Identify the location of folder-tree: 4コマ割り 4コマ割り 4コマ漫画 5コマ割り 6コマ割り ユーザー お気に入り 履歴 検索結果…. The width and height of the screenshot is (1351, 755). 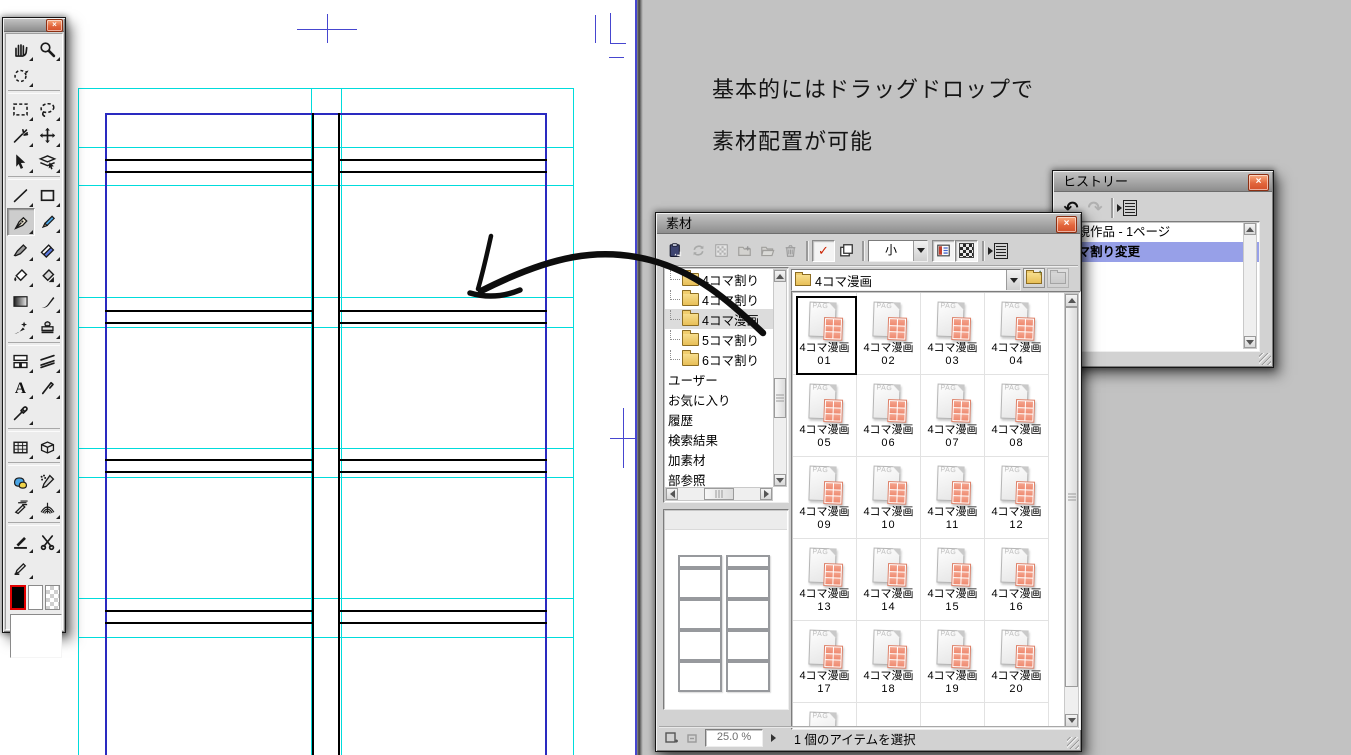
(726, 385).